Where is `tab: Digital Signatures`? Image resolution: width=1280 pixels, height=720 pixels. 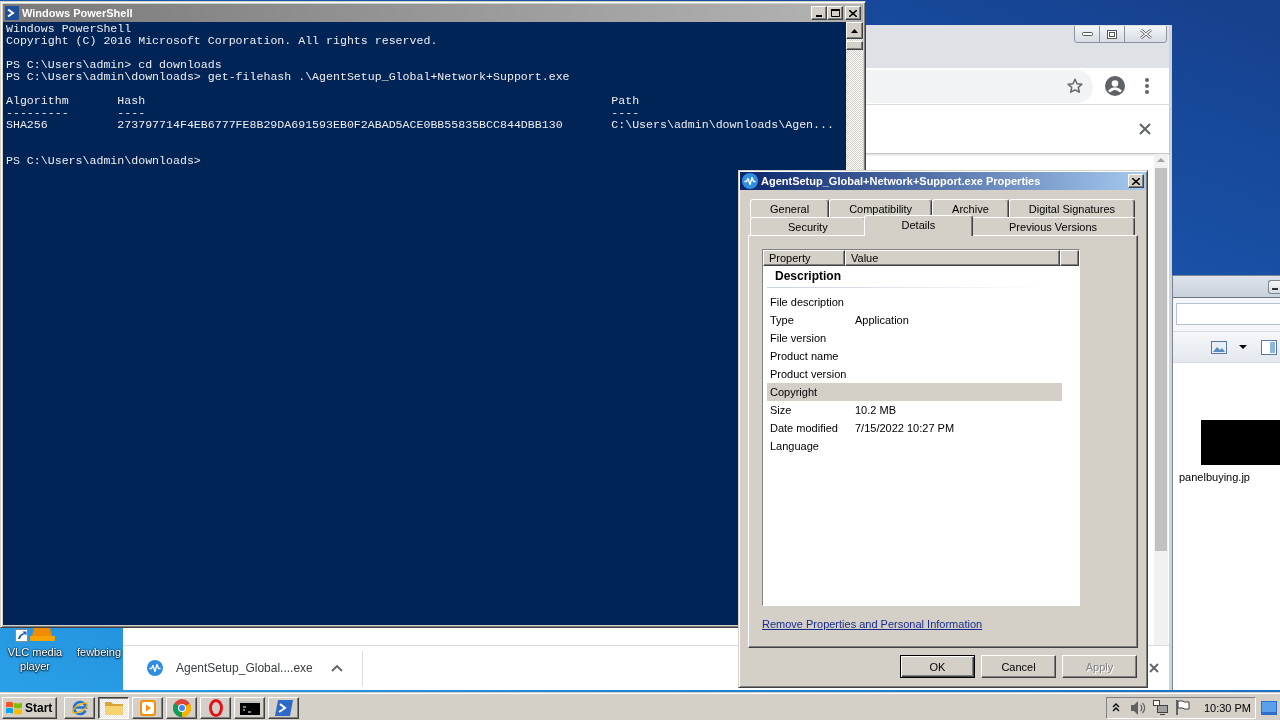
tab: Digital Signatures is located at coordinates (1071, 208).